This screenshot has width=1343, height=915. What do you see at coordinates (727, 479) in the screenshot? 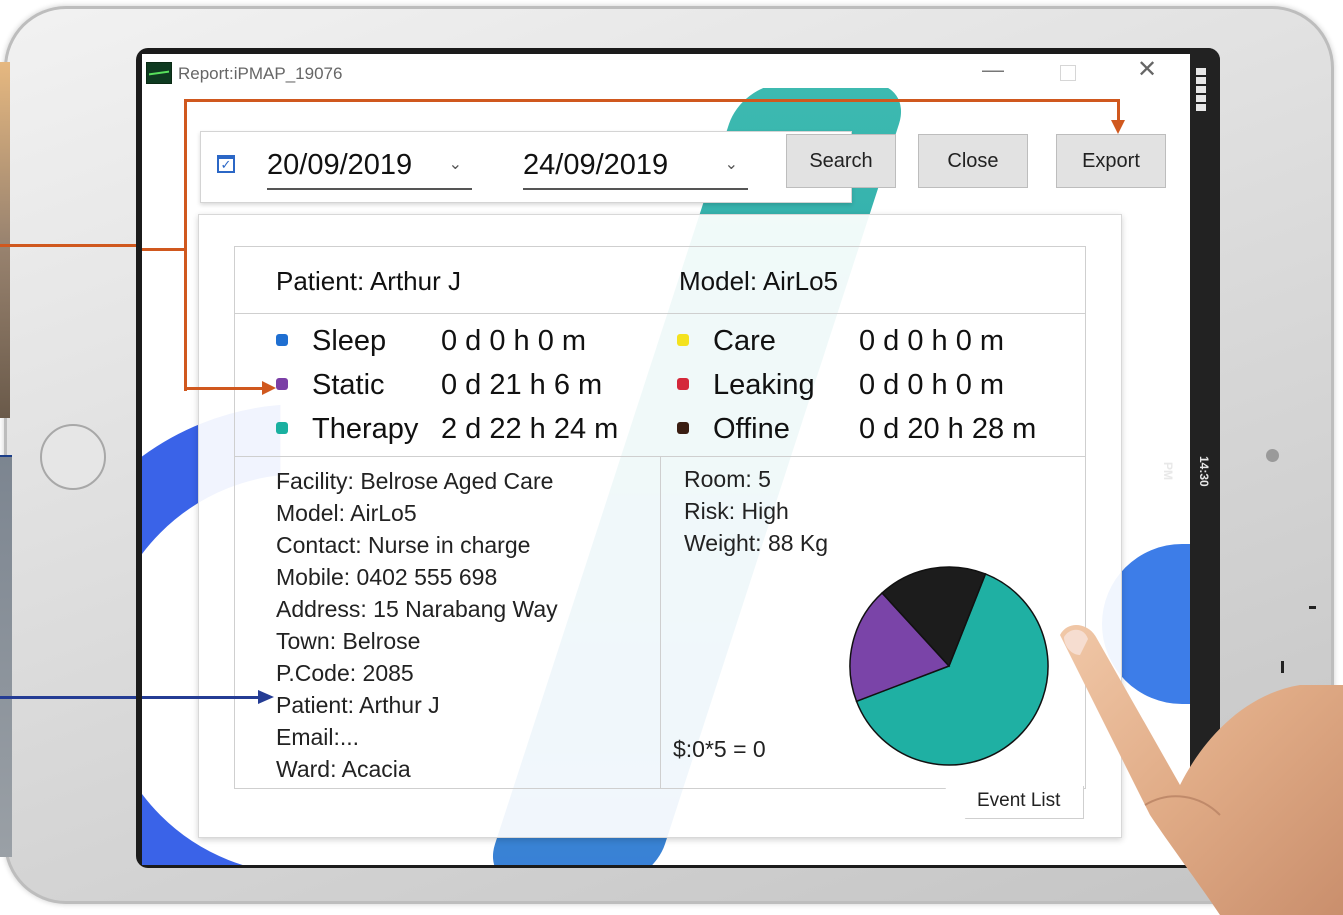
I see `detail-room: Room: 5` at bounding box center [727, 479].